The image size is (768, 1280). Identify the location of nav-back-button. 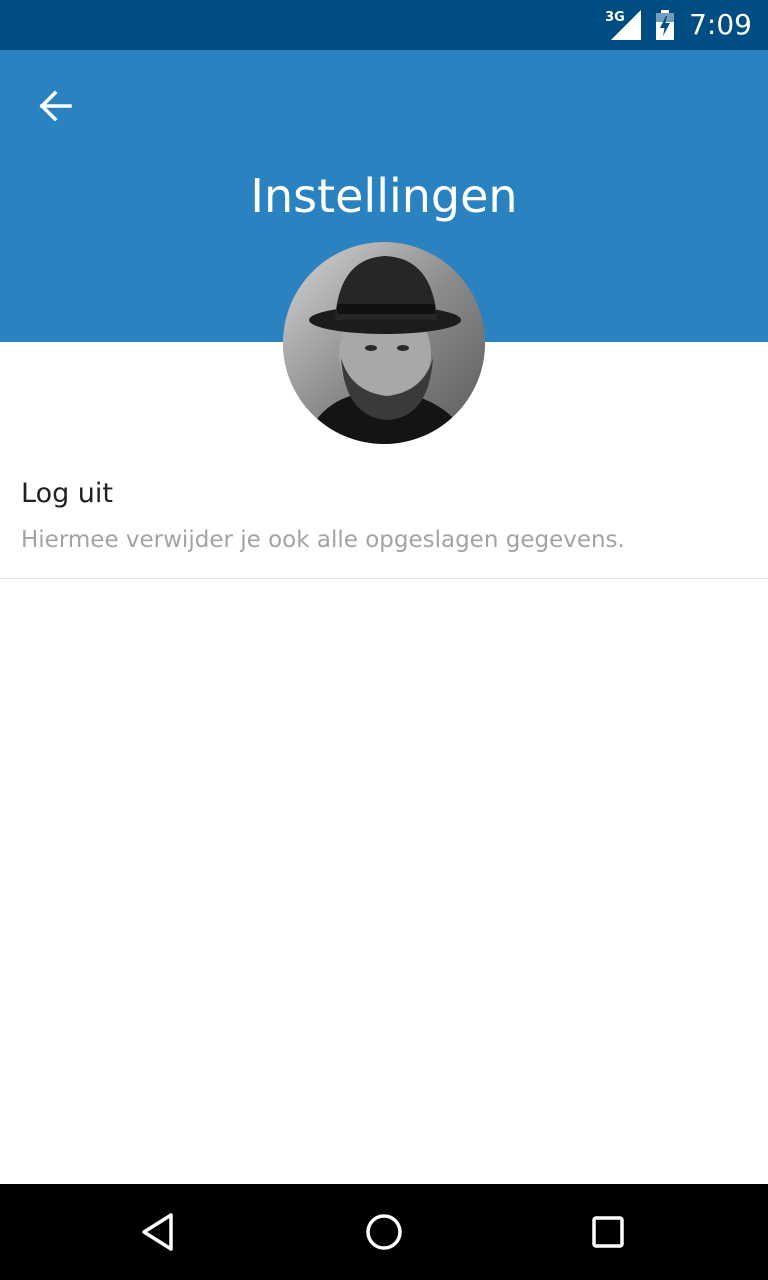
(160, 1232).